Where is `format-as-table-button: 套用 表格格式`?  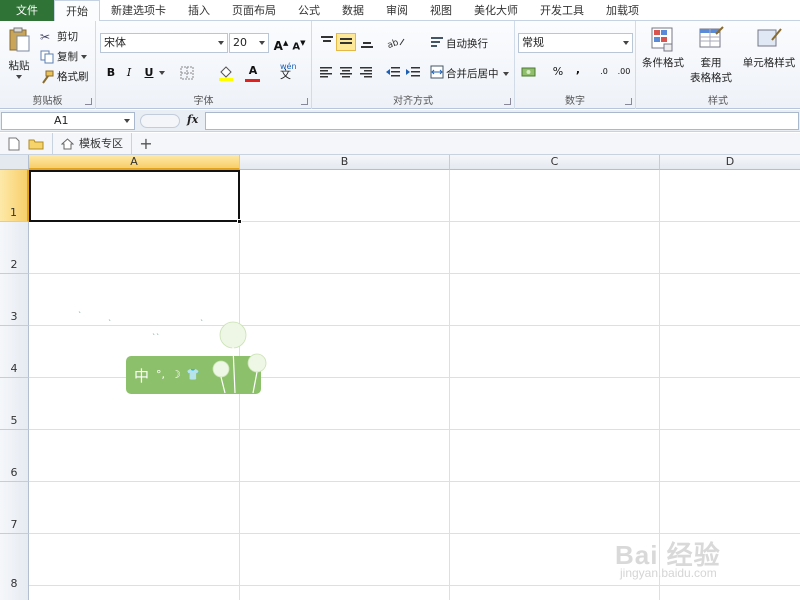
format-as-table-button: 套用 表格格式 is located at coordinates (711, 55).